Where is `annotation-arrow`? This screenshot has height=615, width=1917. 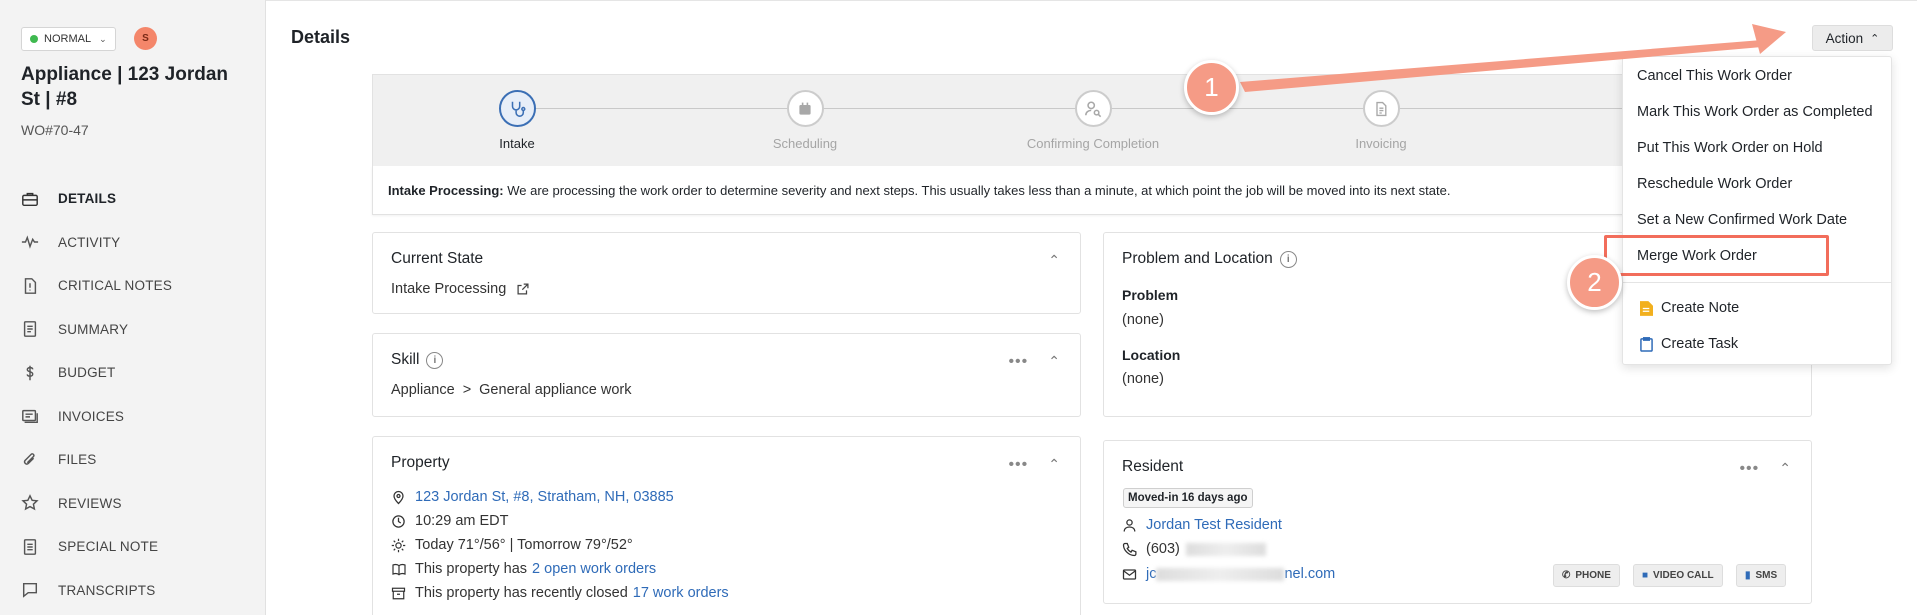 annotation-arrow is located at coordinates (1513, 58).